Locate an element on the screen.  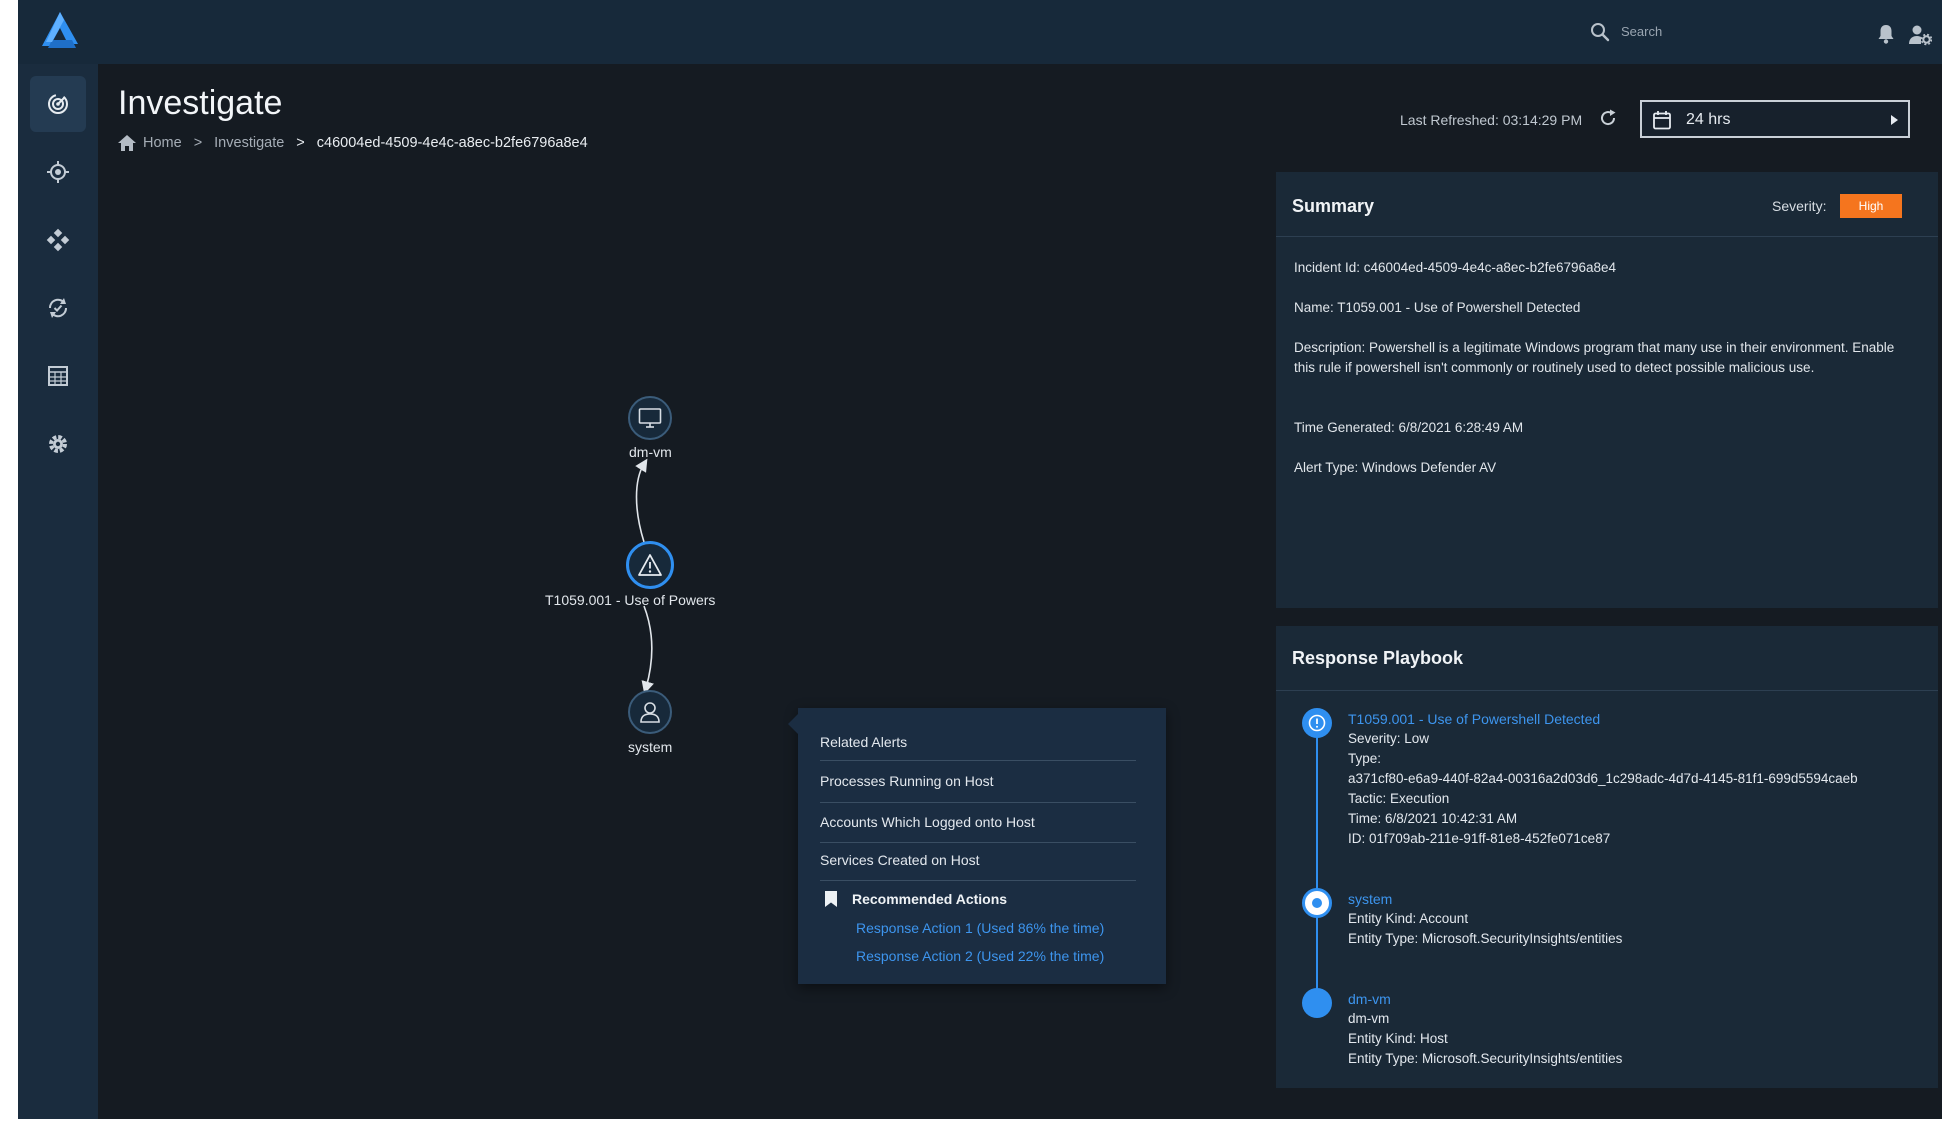
timeline-step-2-dot is located at coordinates (1317, 903).